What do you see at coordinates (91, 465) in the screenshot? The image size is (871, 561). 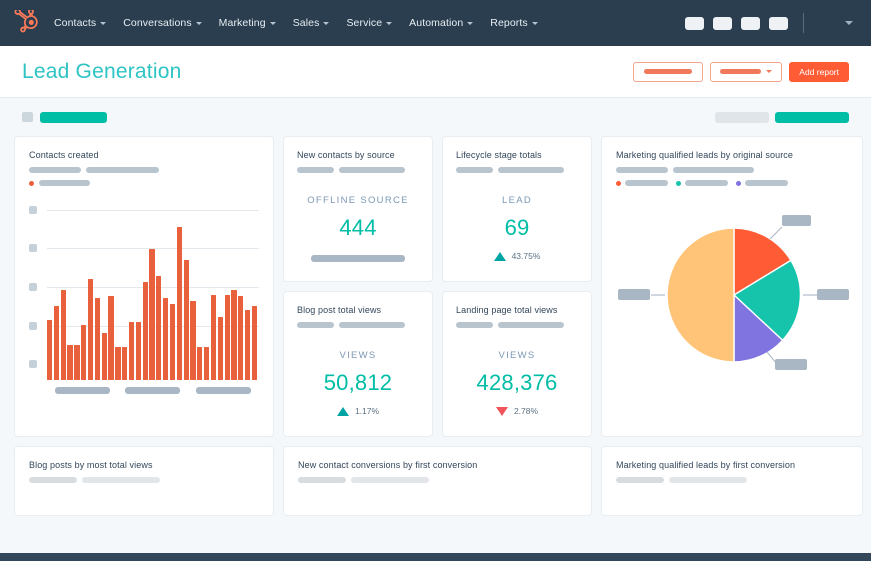 I see `card-title: Blog posts by most total views` at bounding box center [91, 465].